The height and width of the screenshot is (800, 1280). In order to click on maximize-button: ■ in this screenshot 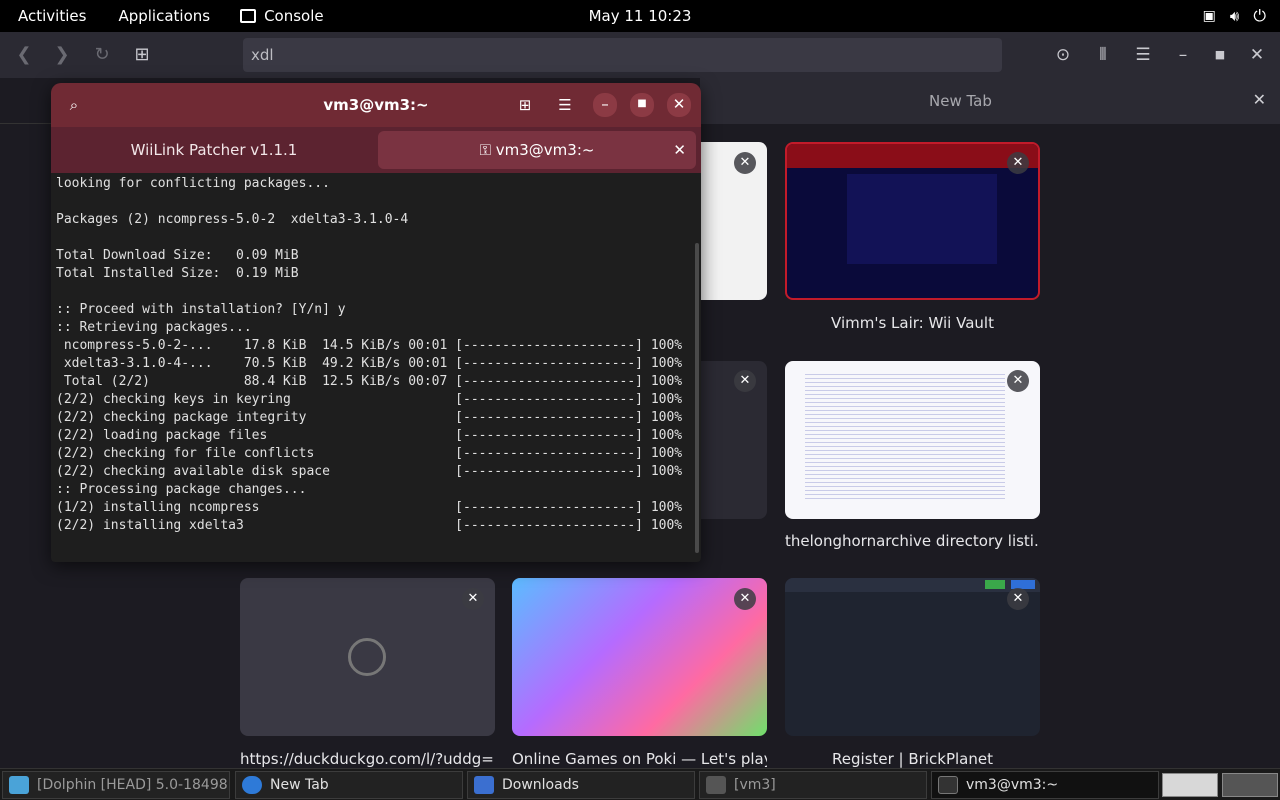, I will do `click(642, 105)`.